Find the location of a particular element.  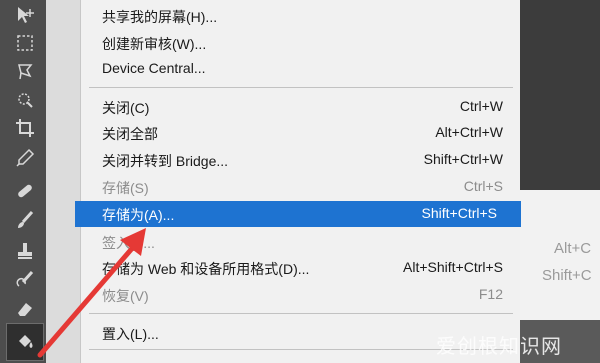

menu-item-close-go-bridge: 关闭并转到 Bridge... Shift+Ctrl+W is located at coordinates (301, 160).